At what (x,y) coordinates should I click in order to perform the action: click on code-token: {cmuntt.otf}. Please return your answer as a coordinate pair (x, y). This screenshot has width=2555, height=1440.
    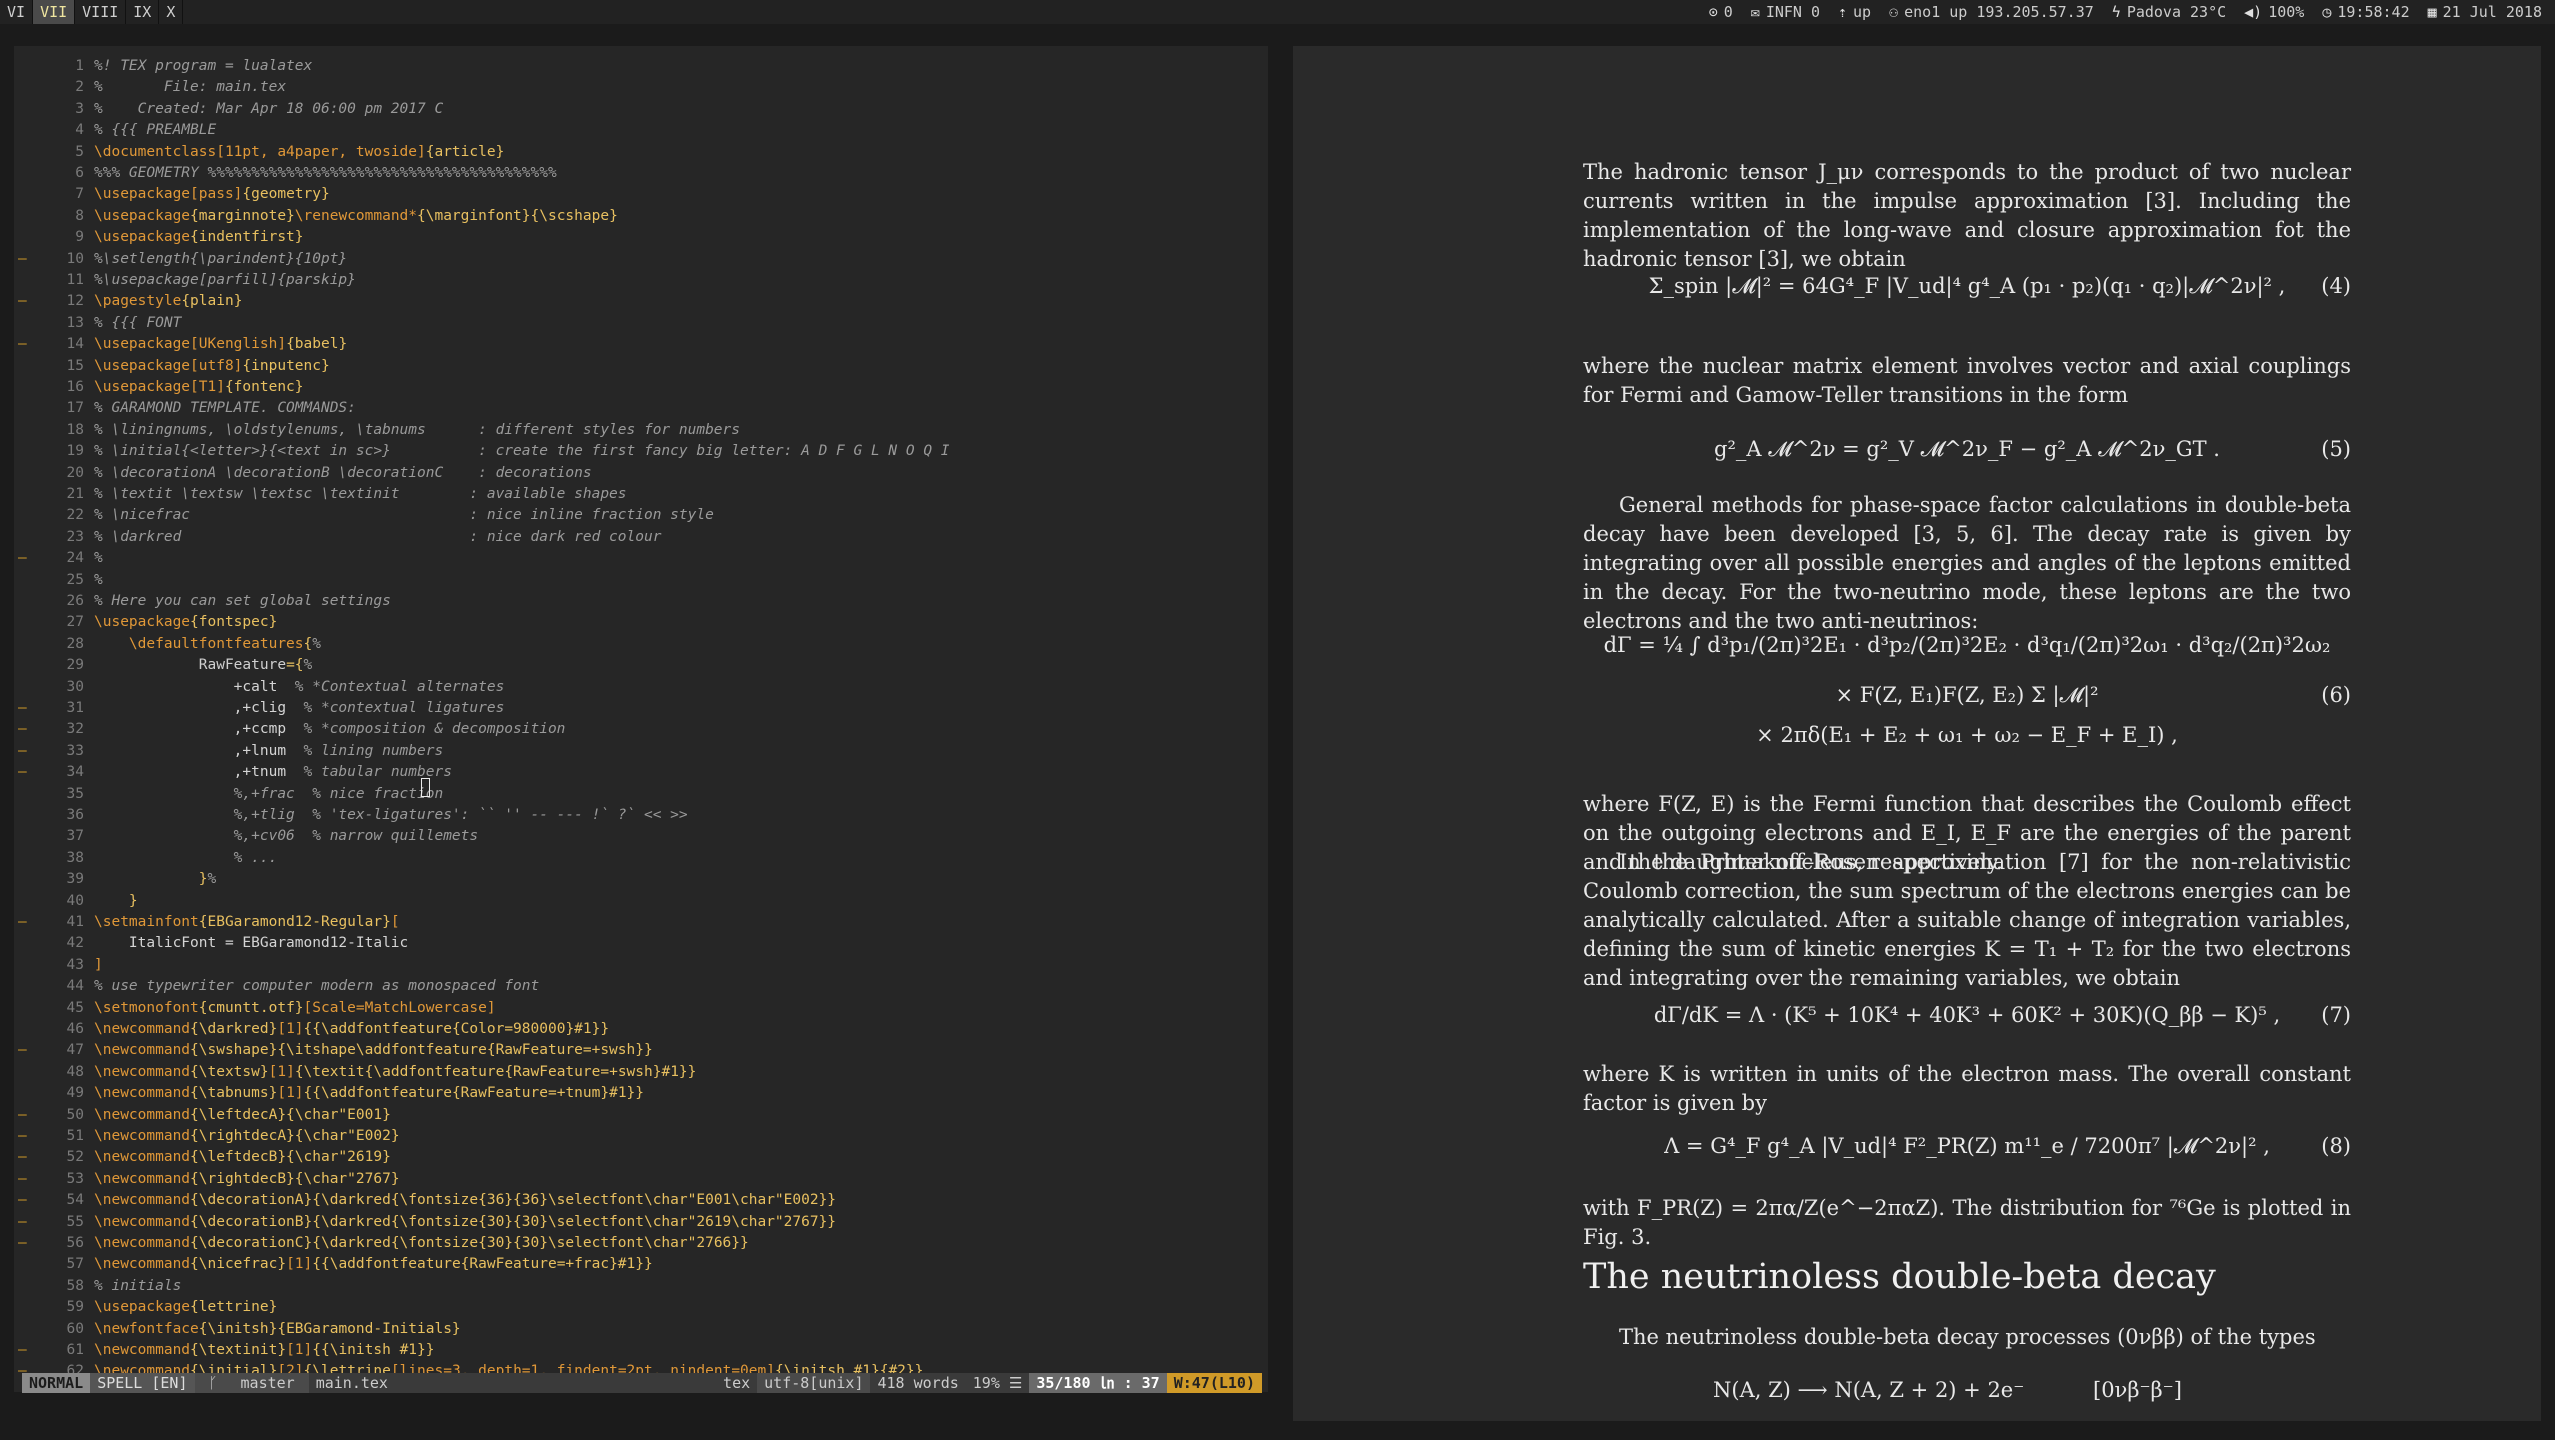
    Looking at the image, I should click on (251, 1007).